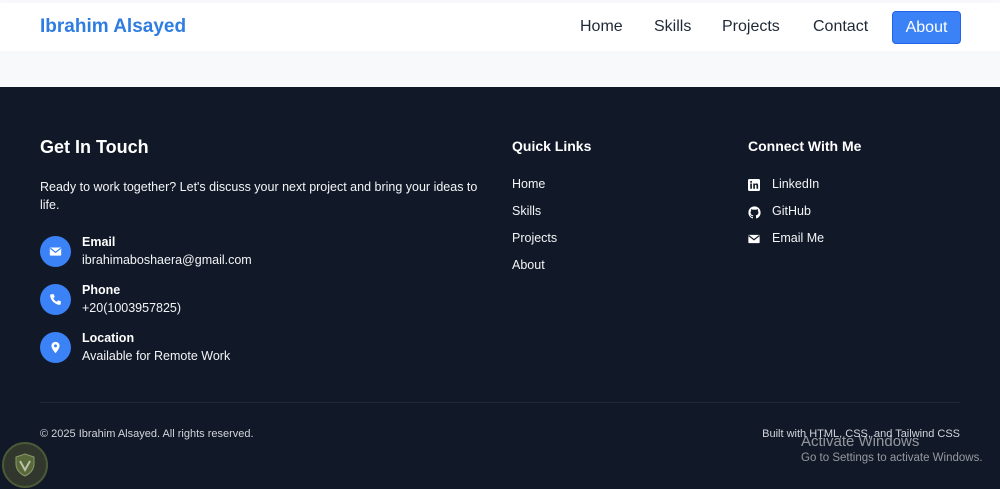 The width and height of the screenshot is (1000, 489). What do you see at coordinates (101, 290) in the screenshot?
I see `contact-phone-label: Phone` at bounding box center [101, 290].